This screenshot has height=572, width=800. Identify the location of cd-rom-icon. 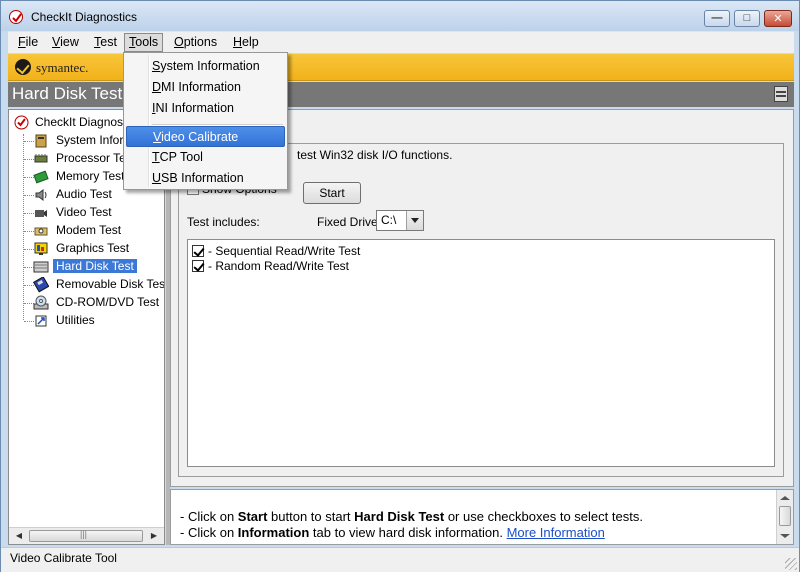
(41, 303).